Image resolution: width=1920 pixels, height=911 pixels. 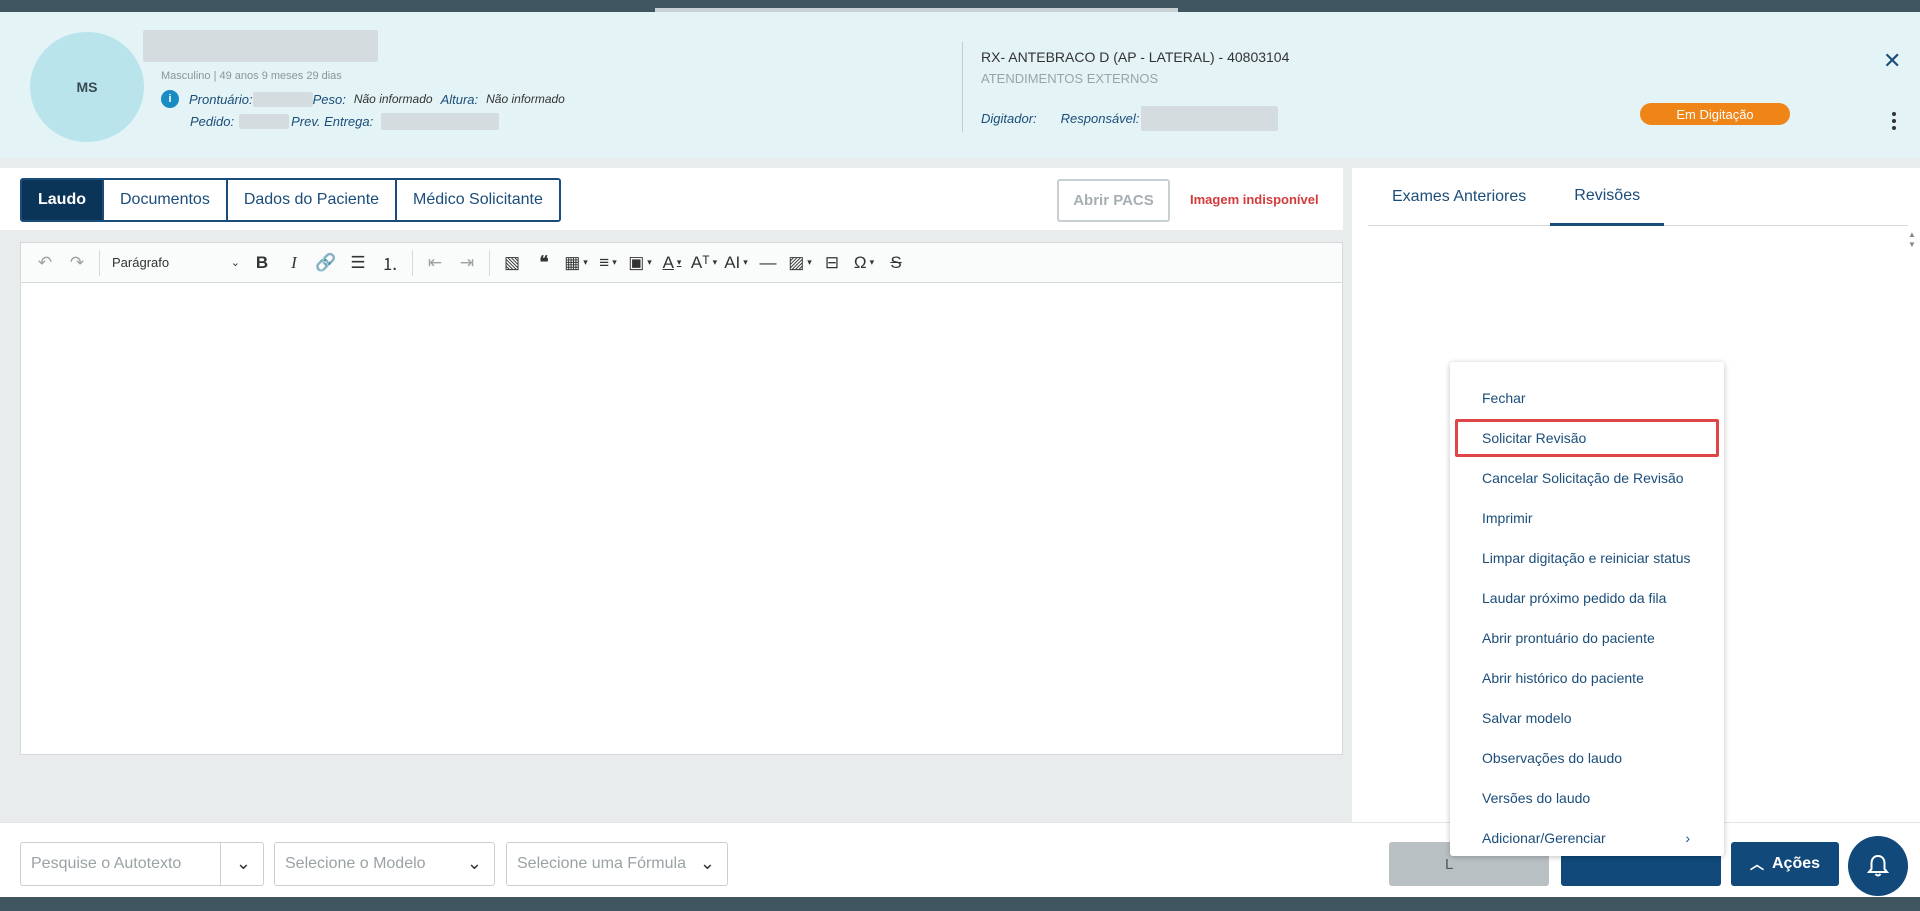 What do you see at coordinates (282, 99) in the screenshot?
I see `prontuario-value-redacted` at bounding box center [282, 99].